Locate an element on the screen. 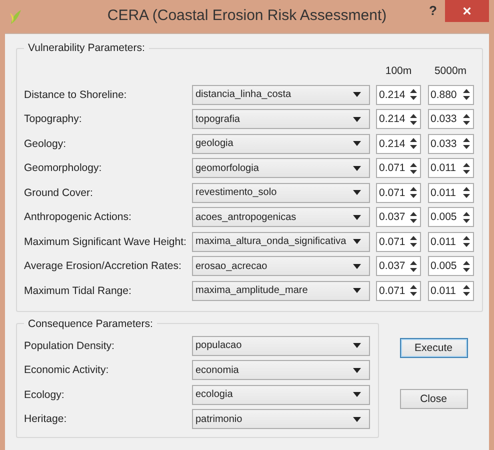 Image resolution: width=494 pixels, height=450 pixels. field-label: Ground Cover: is located at coordinates (59, 192).